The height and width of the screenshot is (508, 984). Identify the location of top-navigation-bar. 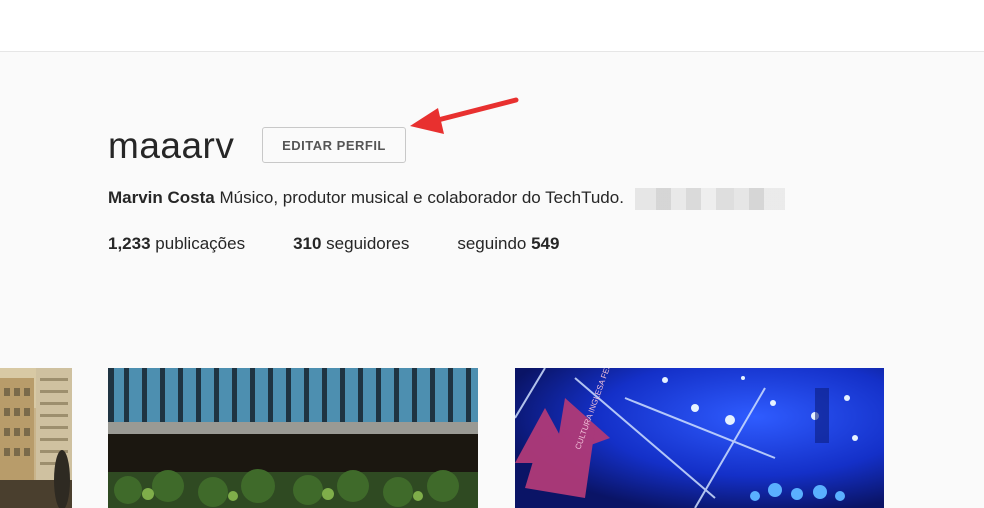
(492, 26).